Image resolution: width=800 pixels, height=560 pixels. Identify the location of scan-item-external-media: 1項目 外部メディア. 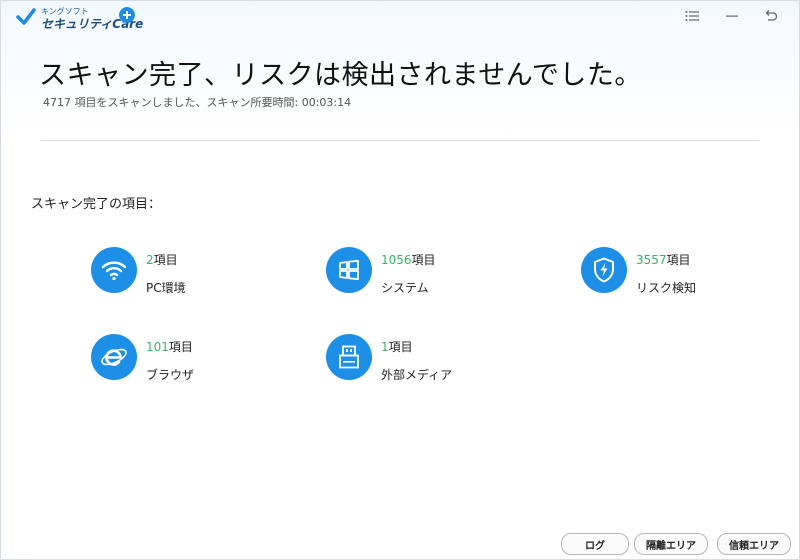
(416, 359).